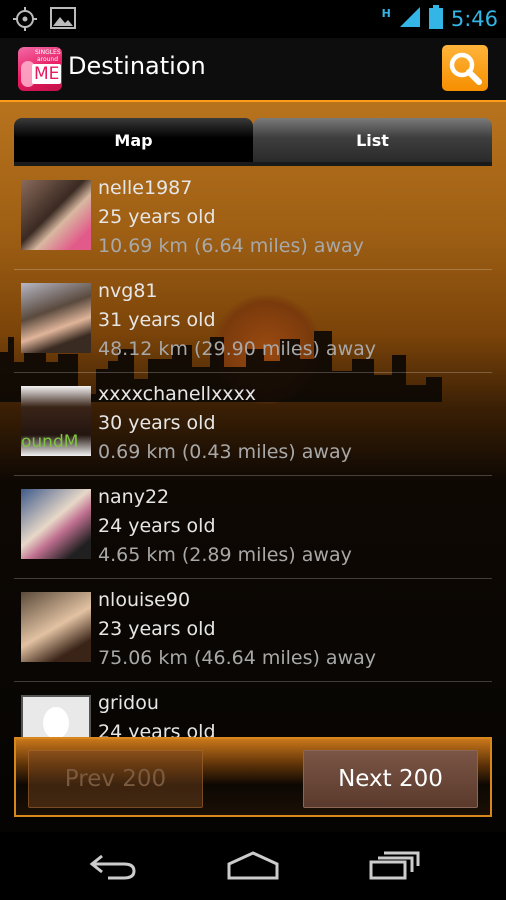 This screenshot has width=506, height=900. I want to click on status-left-icons, so click(44, 21).